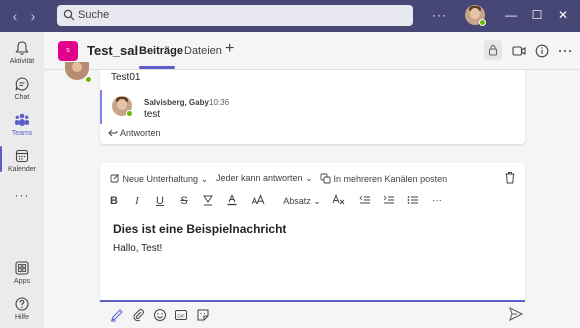  I want to click on rail-item-apps: Apps, so click(22, 277).